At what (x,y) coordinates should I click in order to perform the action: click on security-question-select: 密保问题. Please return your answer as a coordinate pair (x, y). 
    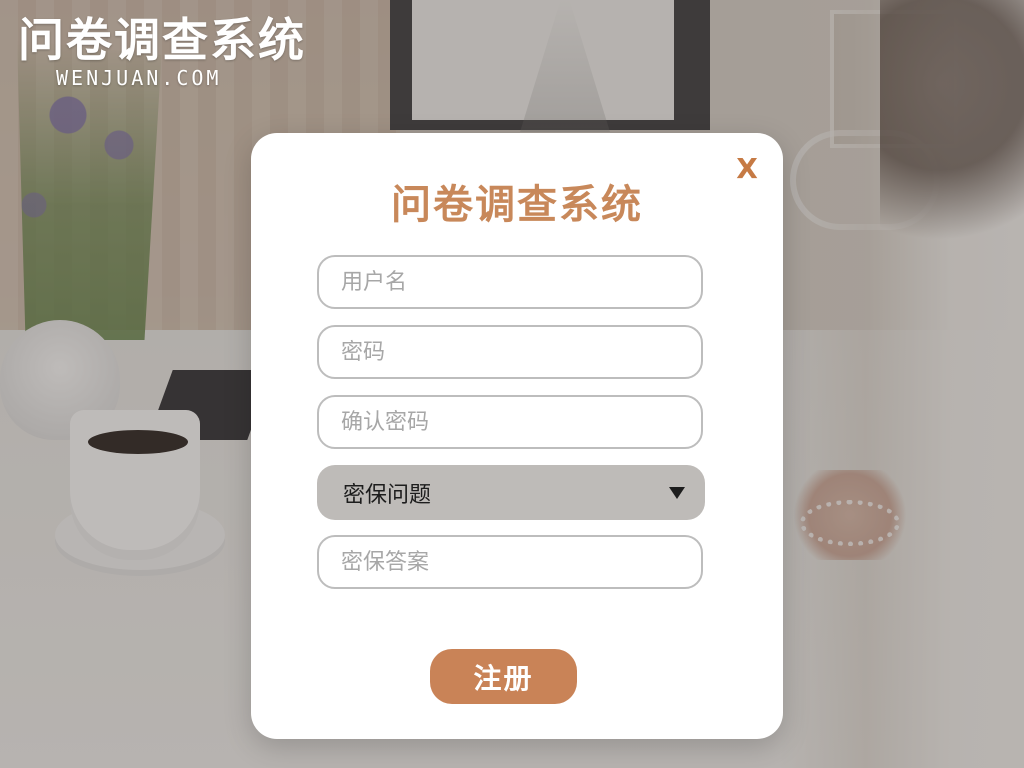
    Looking at the image, I should click on (511, 492).